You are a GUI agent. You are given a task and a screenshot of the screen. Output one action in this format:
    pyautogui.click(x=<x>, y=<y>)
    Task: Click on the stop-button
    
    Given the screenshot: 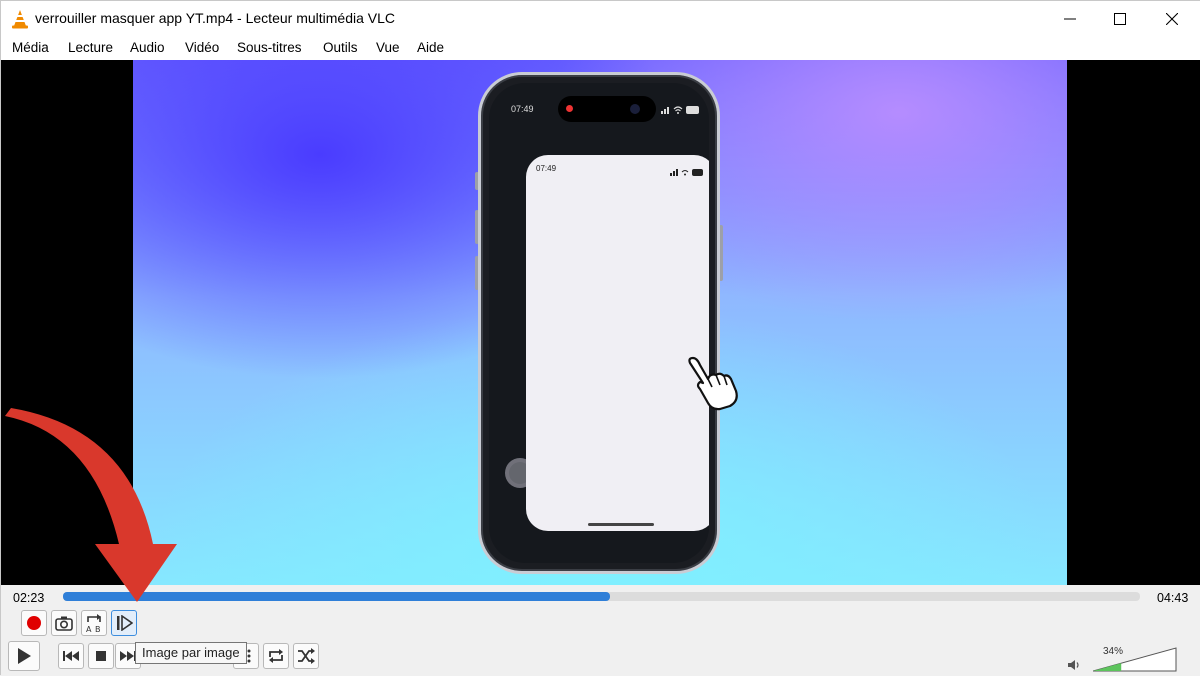 What is the action you would take?
    pyautogui.click(x=101, y=656)
    